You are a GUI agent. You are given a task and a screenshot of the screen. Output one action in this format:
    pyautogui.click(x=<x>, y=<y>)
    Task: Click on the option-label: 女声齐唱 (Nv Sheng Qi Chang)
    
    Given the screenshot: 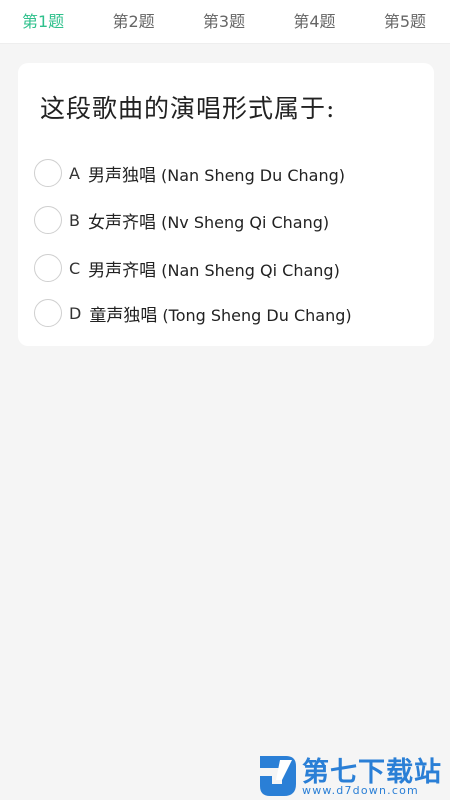 What is the action you would take?
    pyautogui.click(x=208, y=220)
    